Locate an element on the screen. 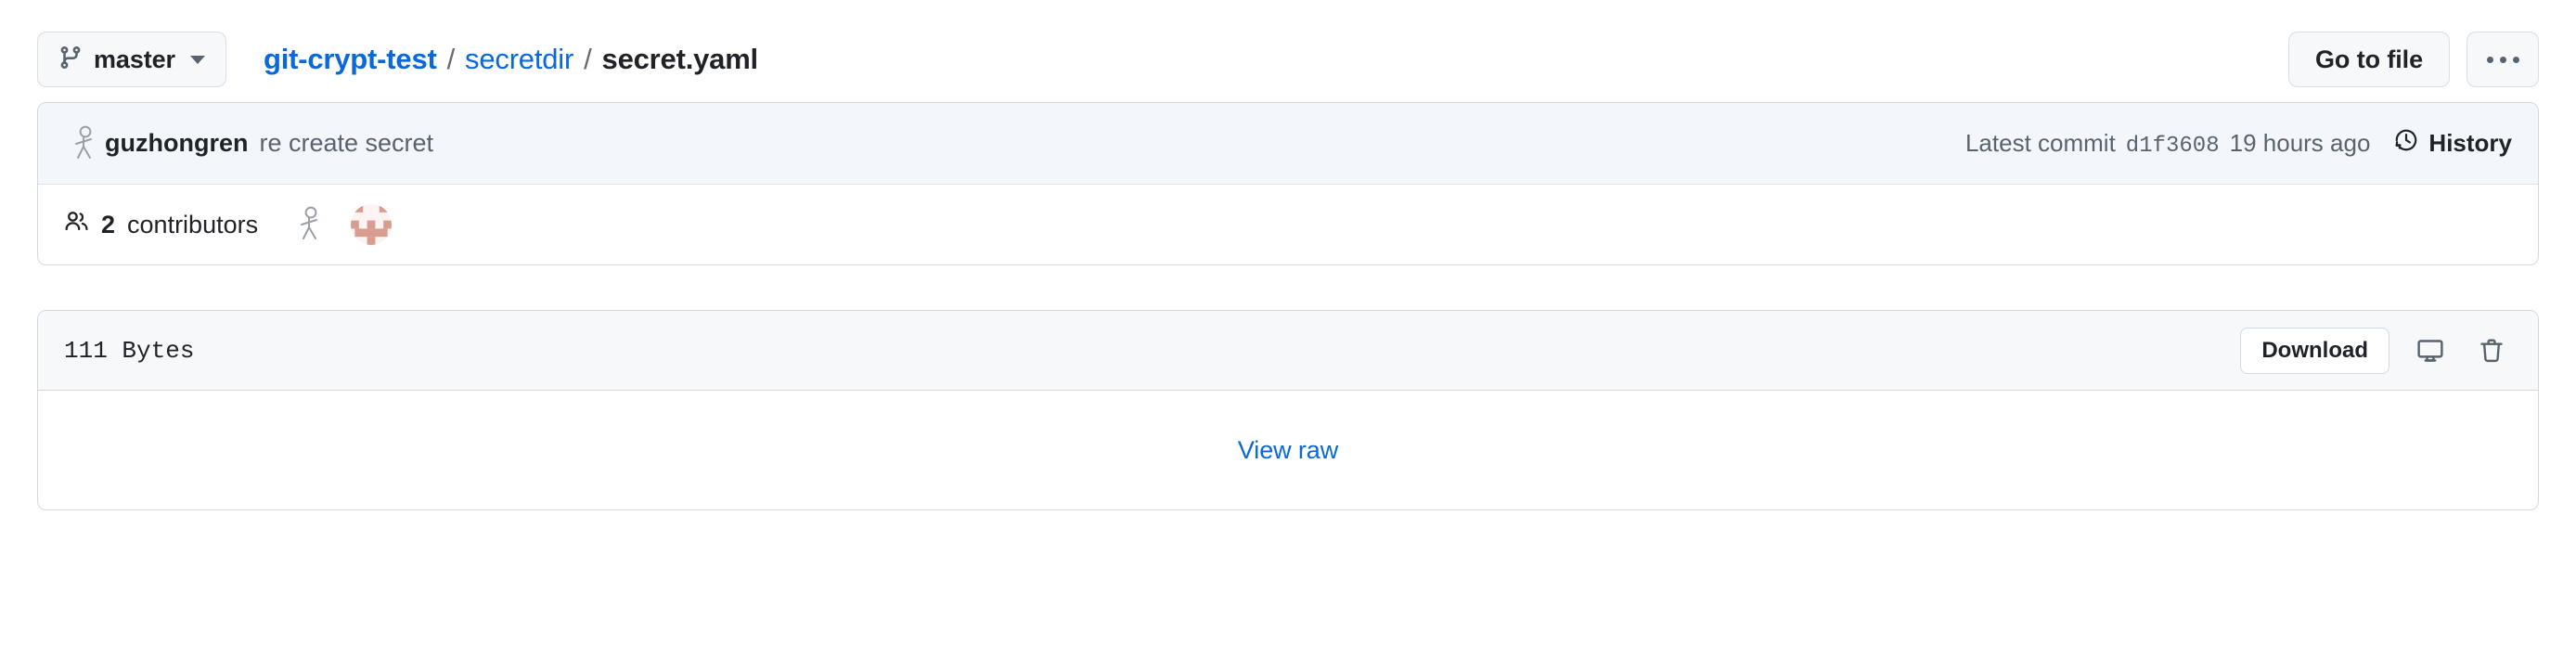  view-raw-link: View raw is located at coordinates (1288, 450).